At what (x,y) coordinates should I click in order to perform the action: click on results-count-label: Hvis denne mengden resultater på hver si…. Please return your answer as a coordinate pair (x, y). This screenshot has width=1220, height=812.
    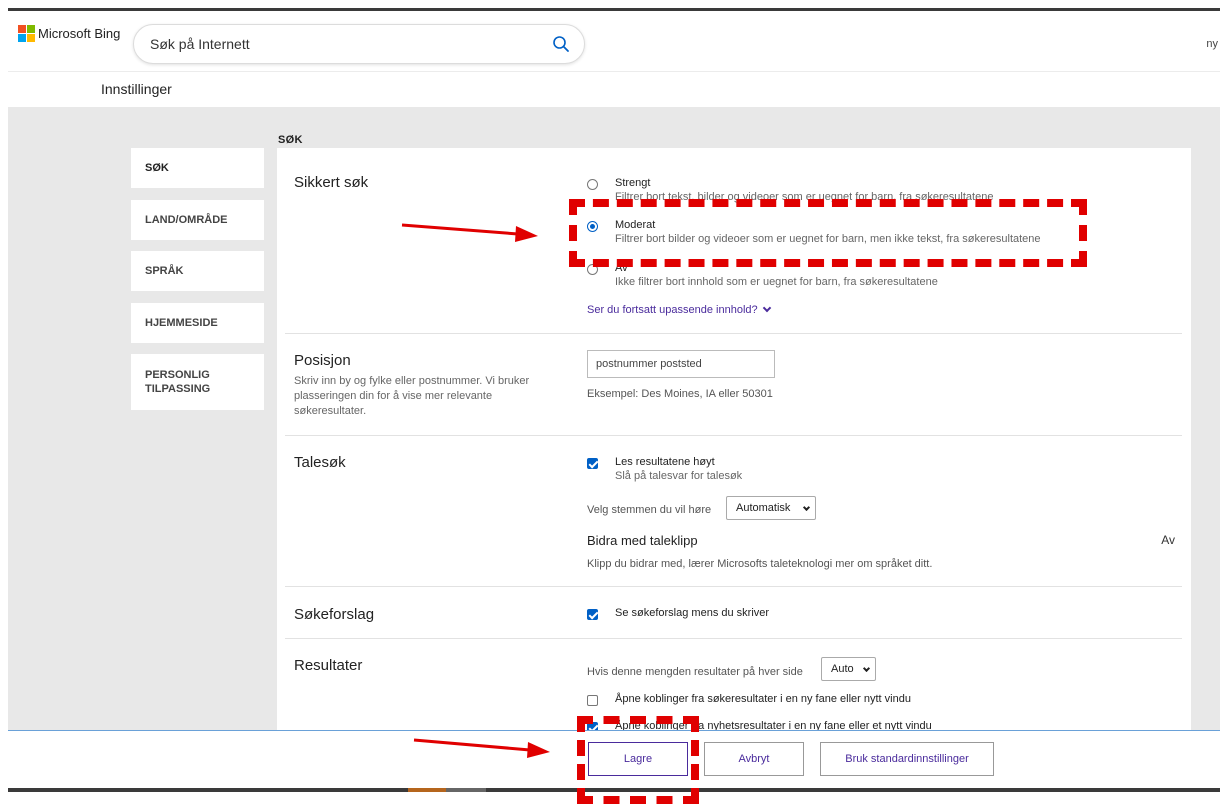
    Looking at the image, I should click on (695, 672).